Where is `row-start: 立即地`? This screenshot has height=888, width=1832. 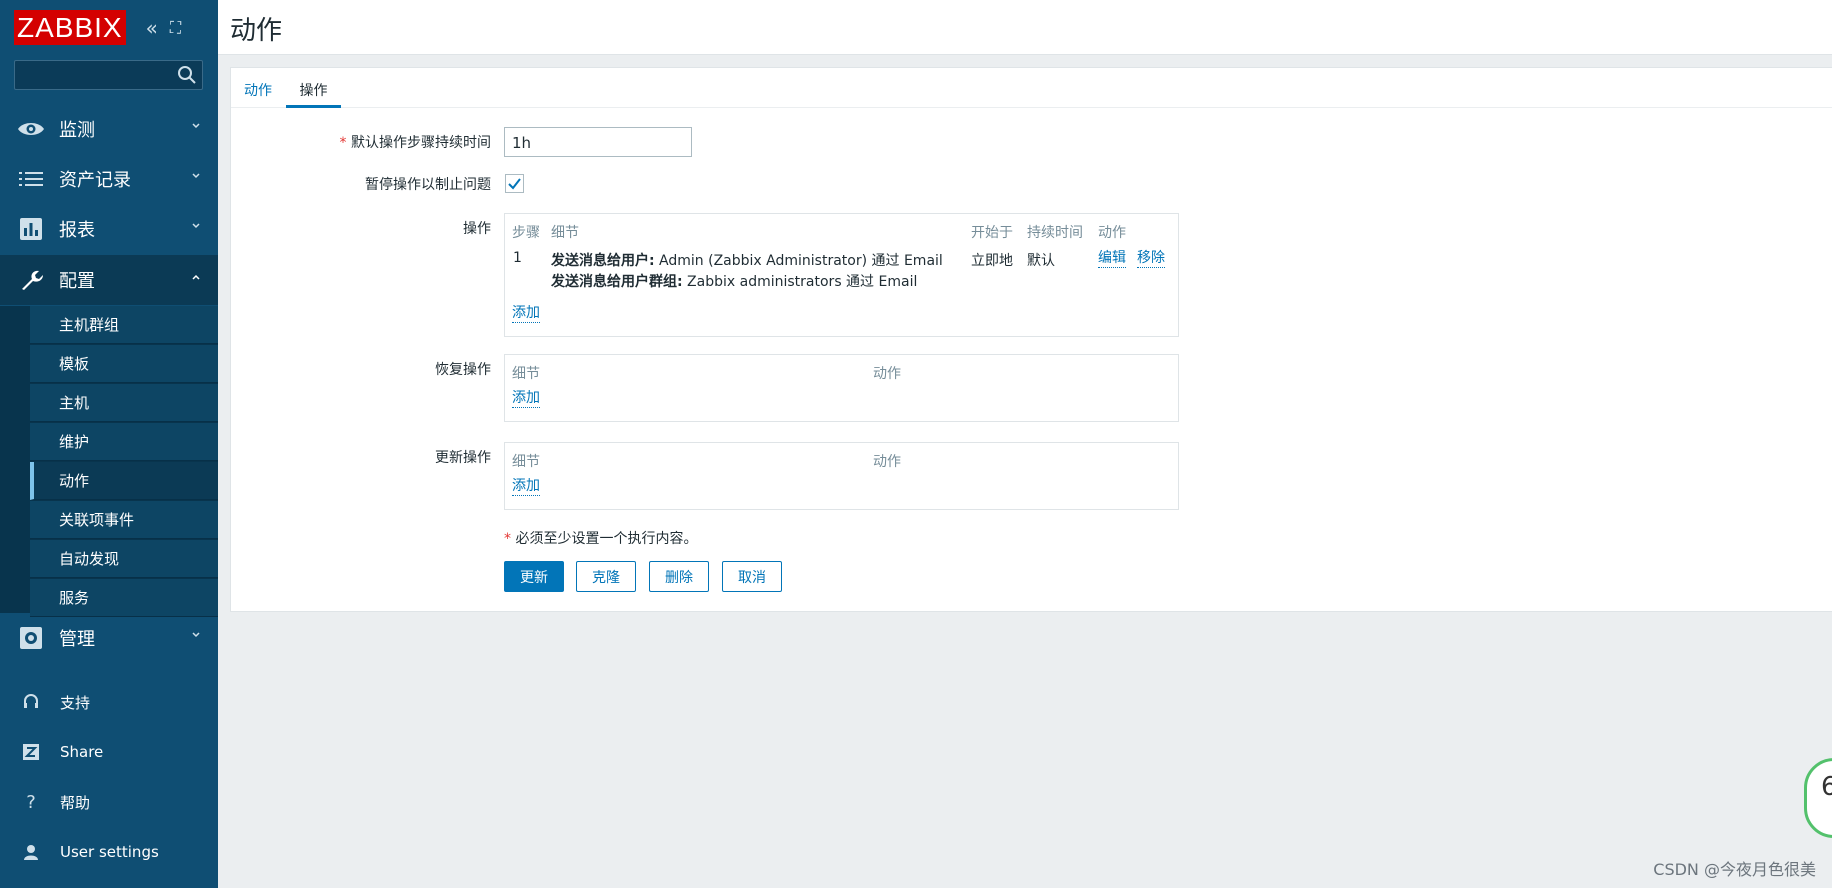 row-start: 立即地 is located at coordinates (992, 261).